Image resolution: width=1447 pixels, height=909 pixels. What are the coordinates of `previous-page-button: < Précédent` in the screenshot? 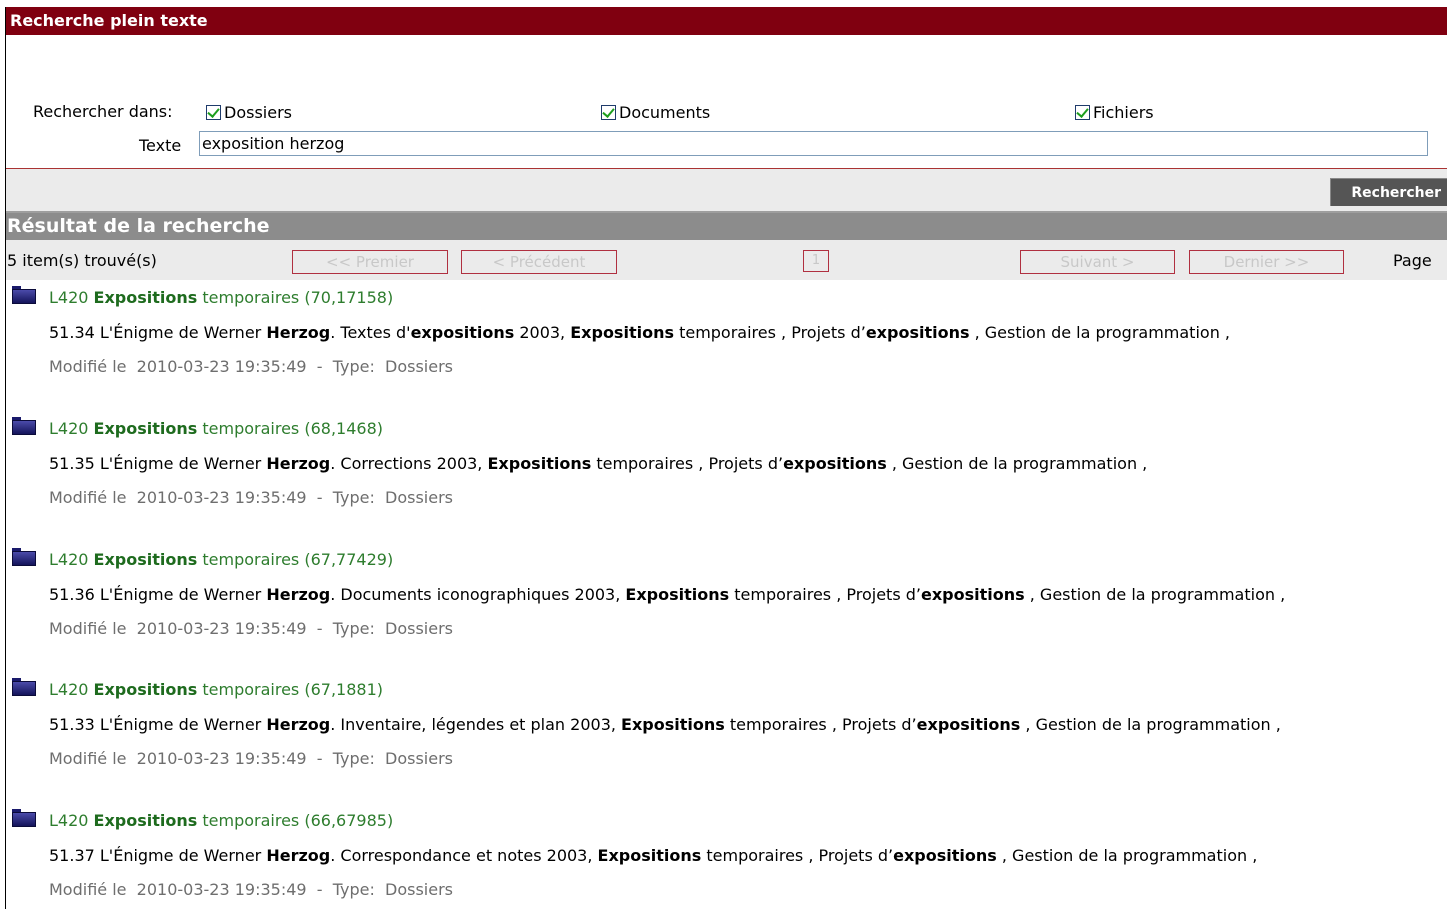 It's located at (539, 262).